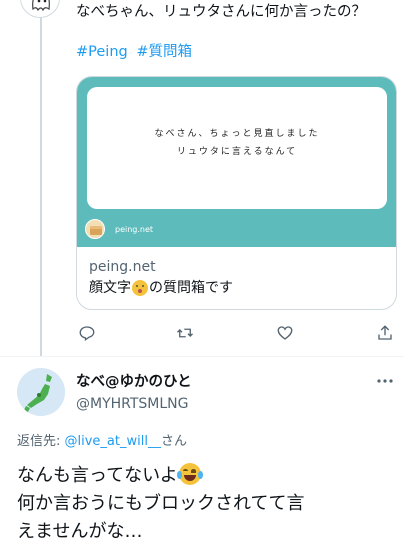 The image size is (404, 552). Describe the element at coordinates (132, 404) in the screenshot. I see `reply-author-handle: @MYHRTSMLNG` at that location.